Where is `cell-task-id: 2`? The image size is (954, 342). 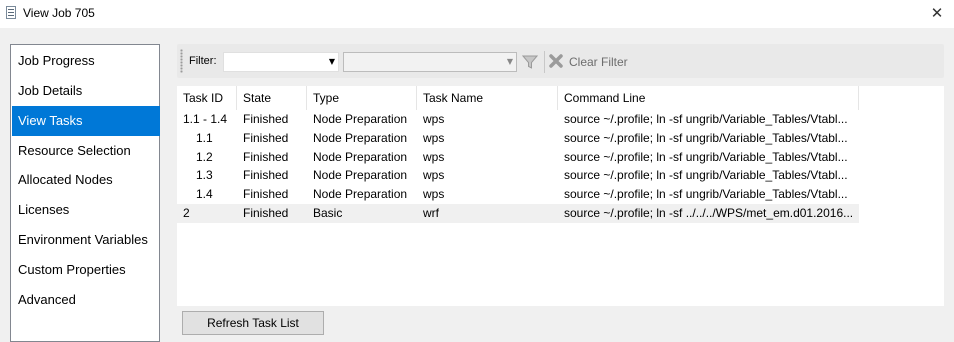 cell-task-id: 2 is located at coordinates (186, 213).